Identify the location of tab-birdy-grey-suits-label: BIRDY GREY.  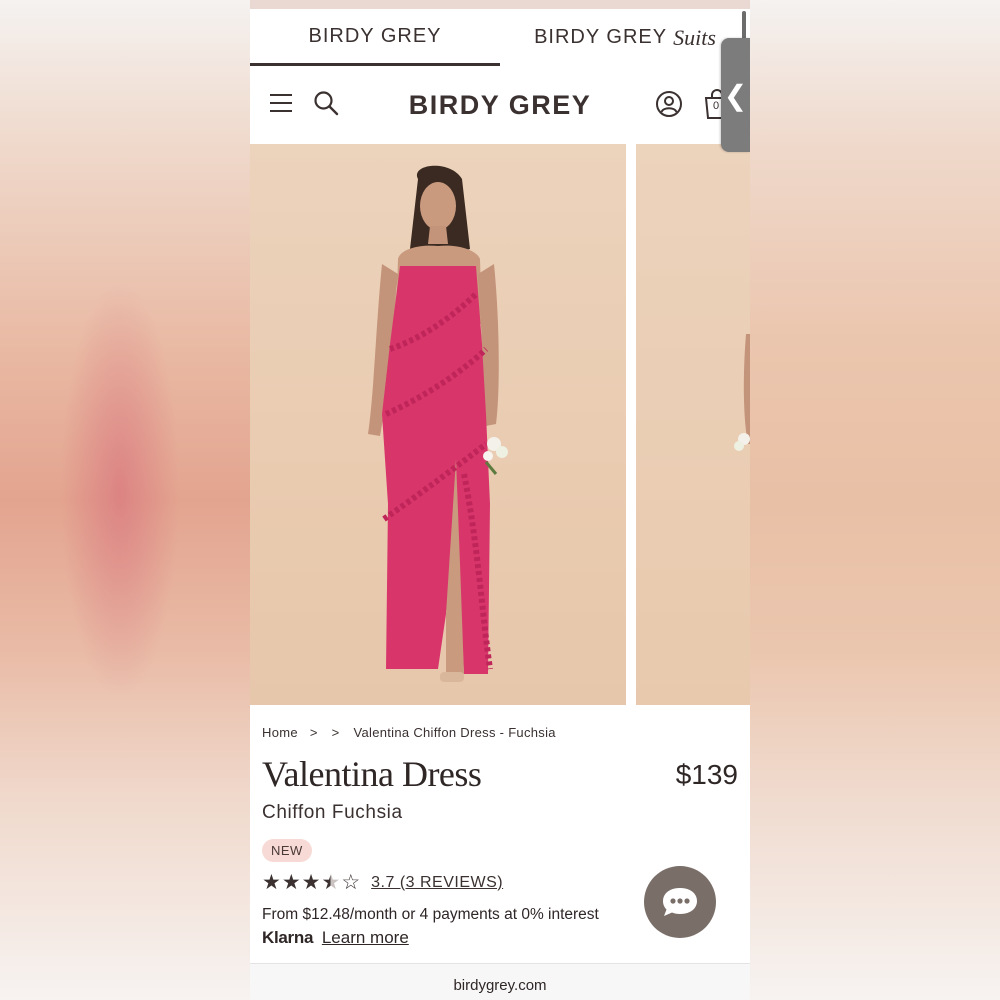
(601, 37).